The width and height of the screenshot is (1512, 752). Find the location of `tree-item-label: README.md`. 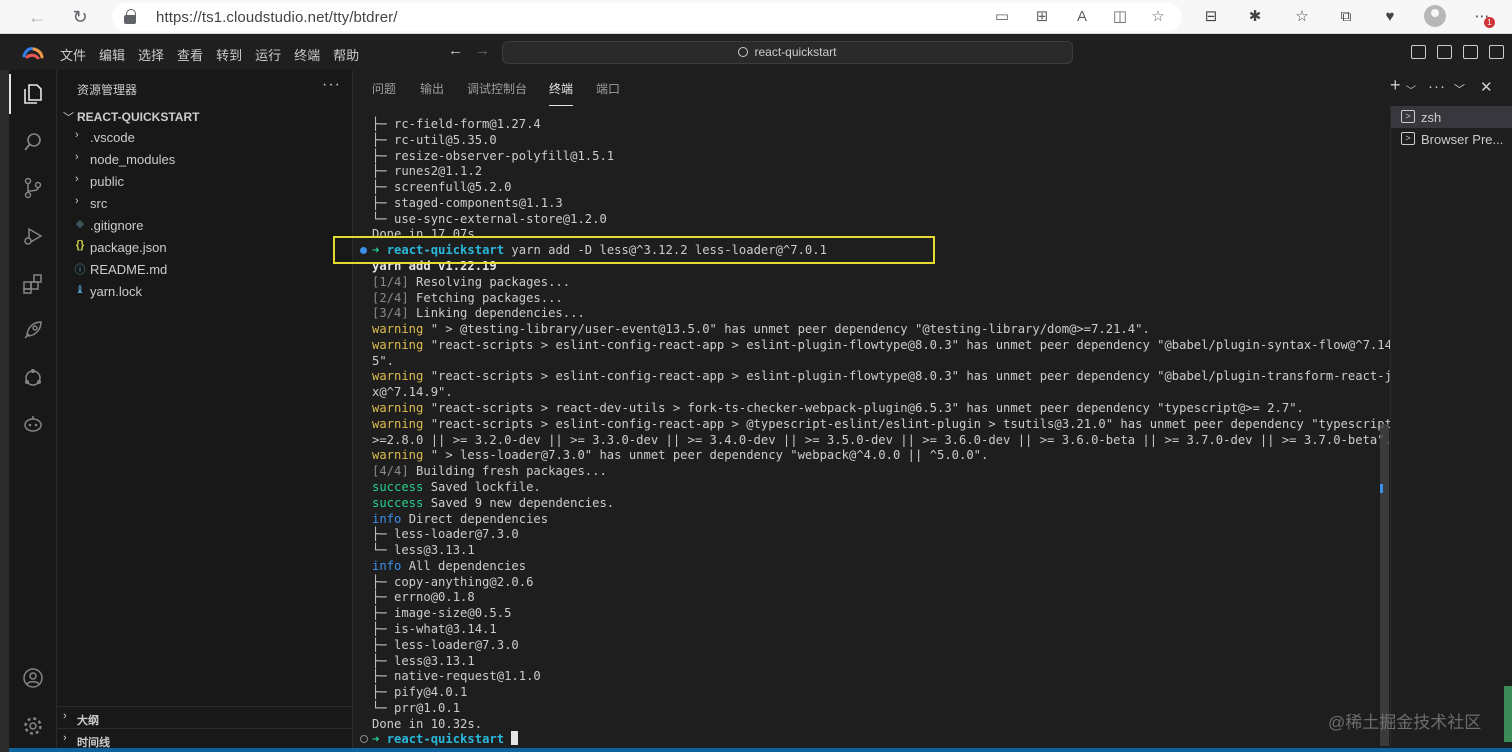

tree-item-label: README.md is located at coordinates (129, 269).